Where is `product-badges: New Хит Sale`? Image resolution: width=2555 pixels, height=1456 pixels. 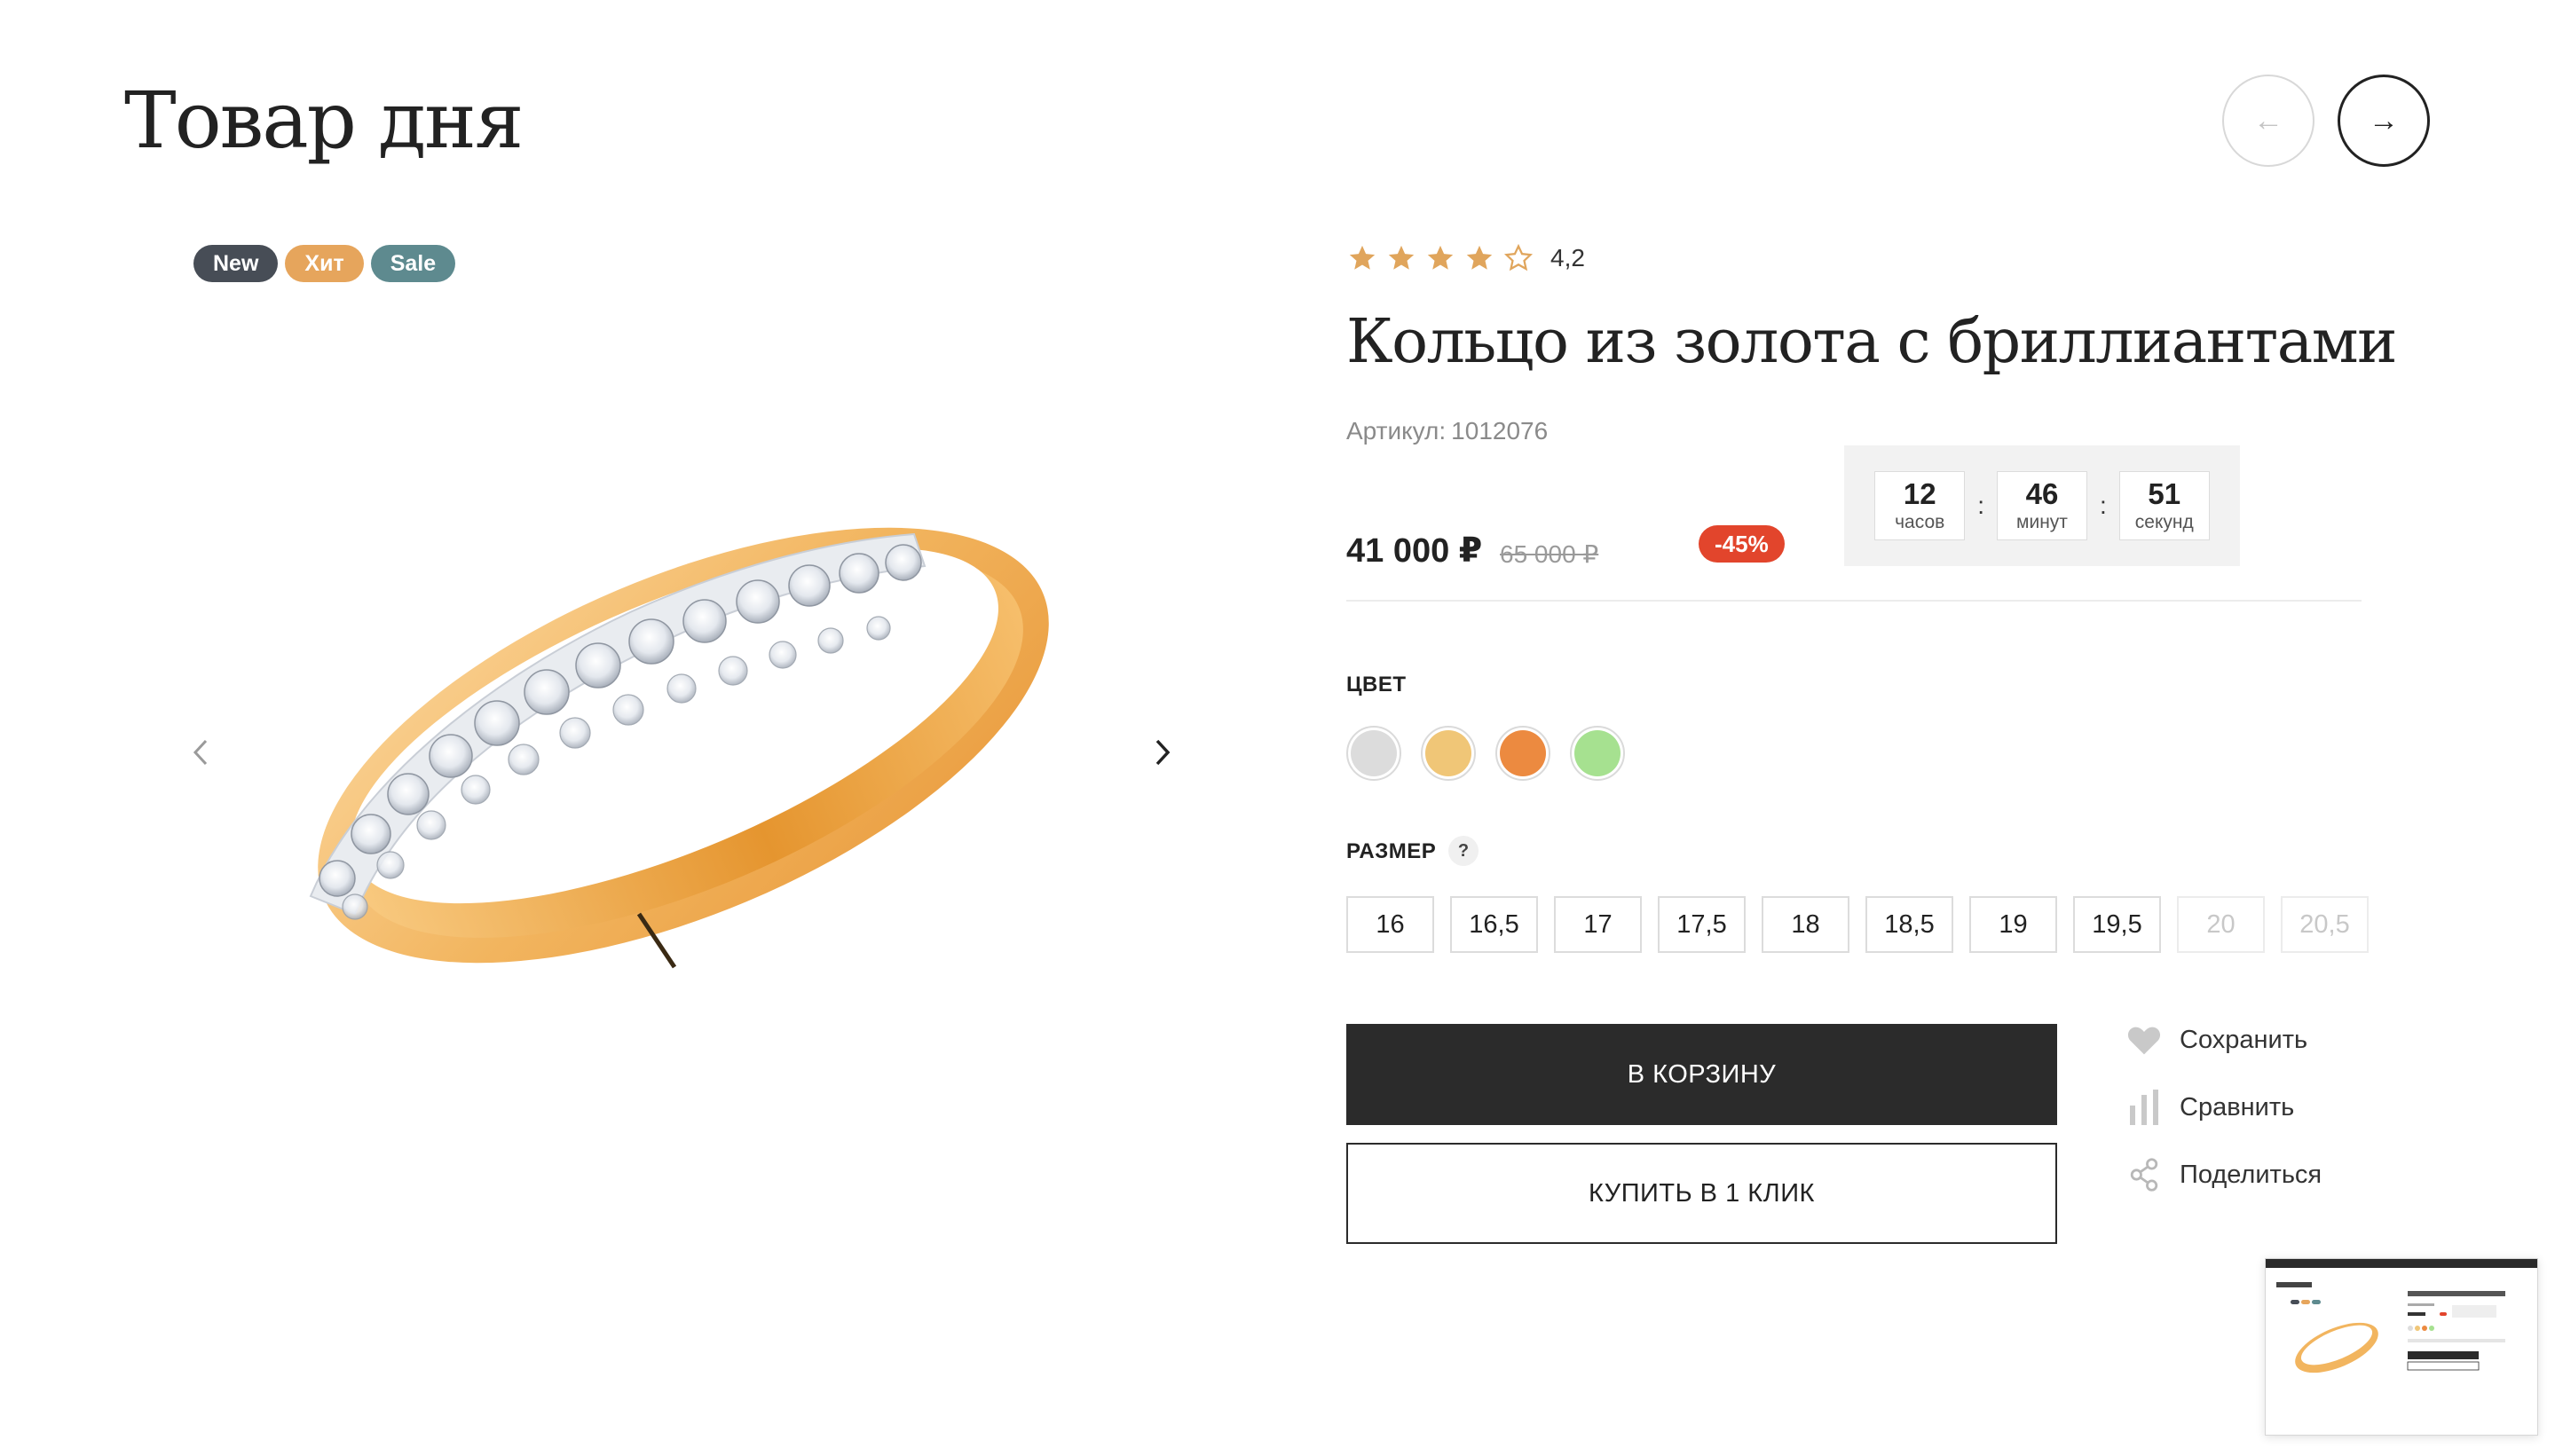
product-badges: New Хит Sale is located at coordinates (324, 263).